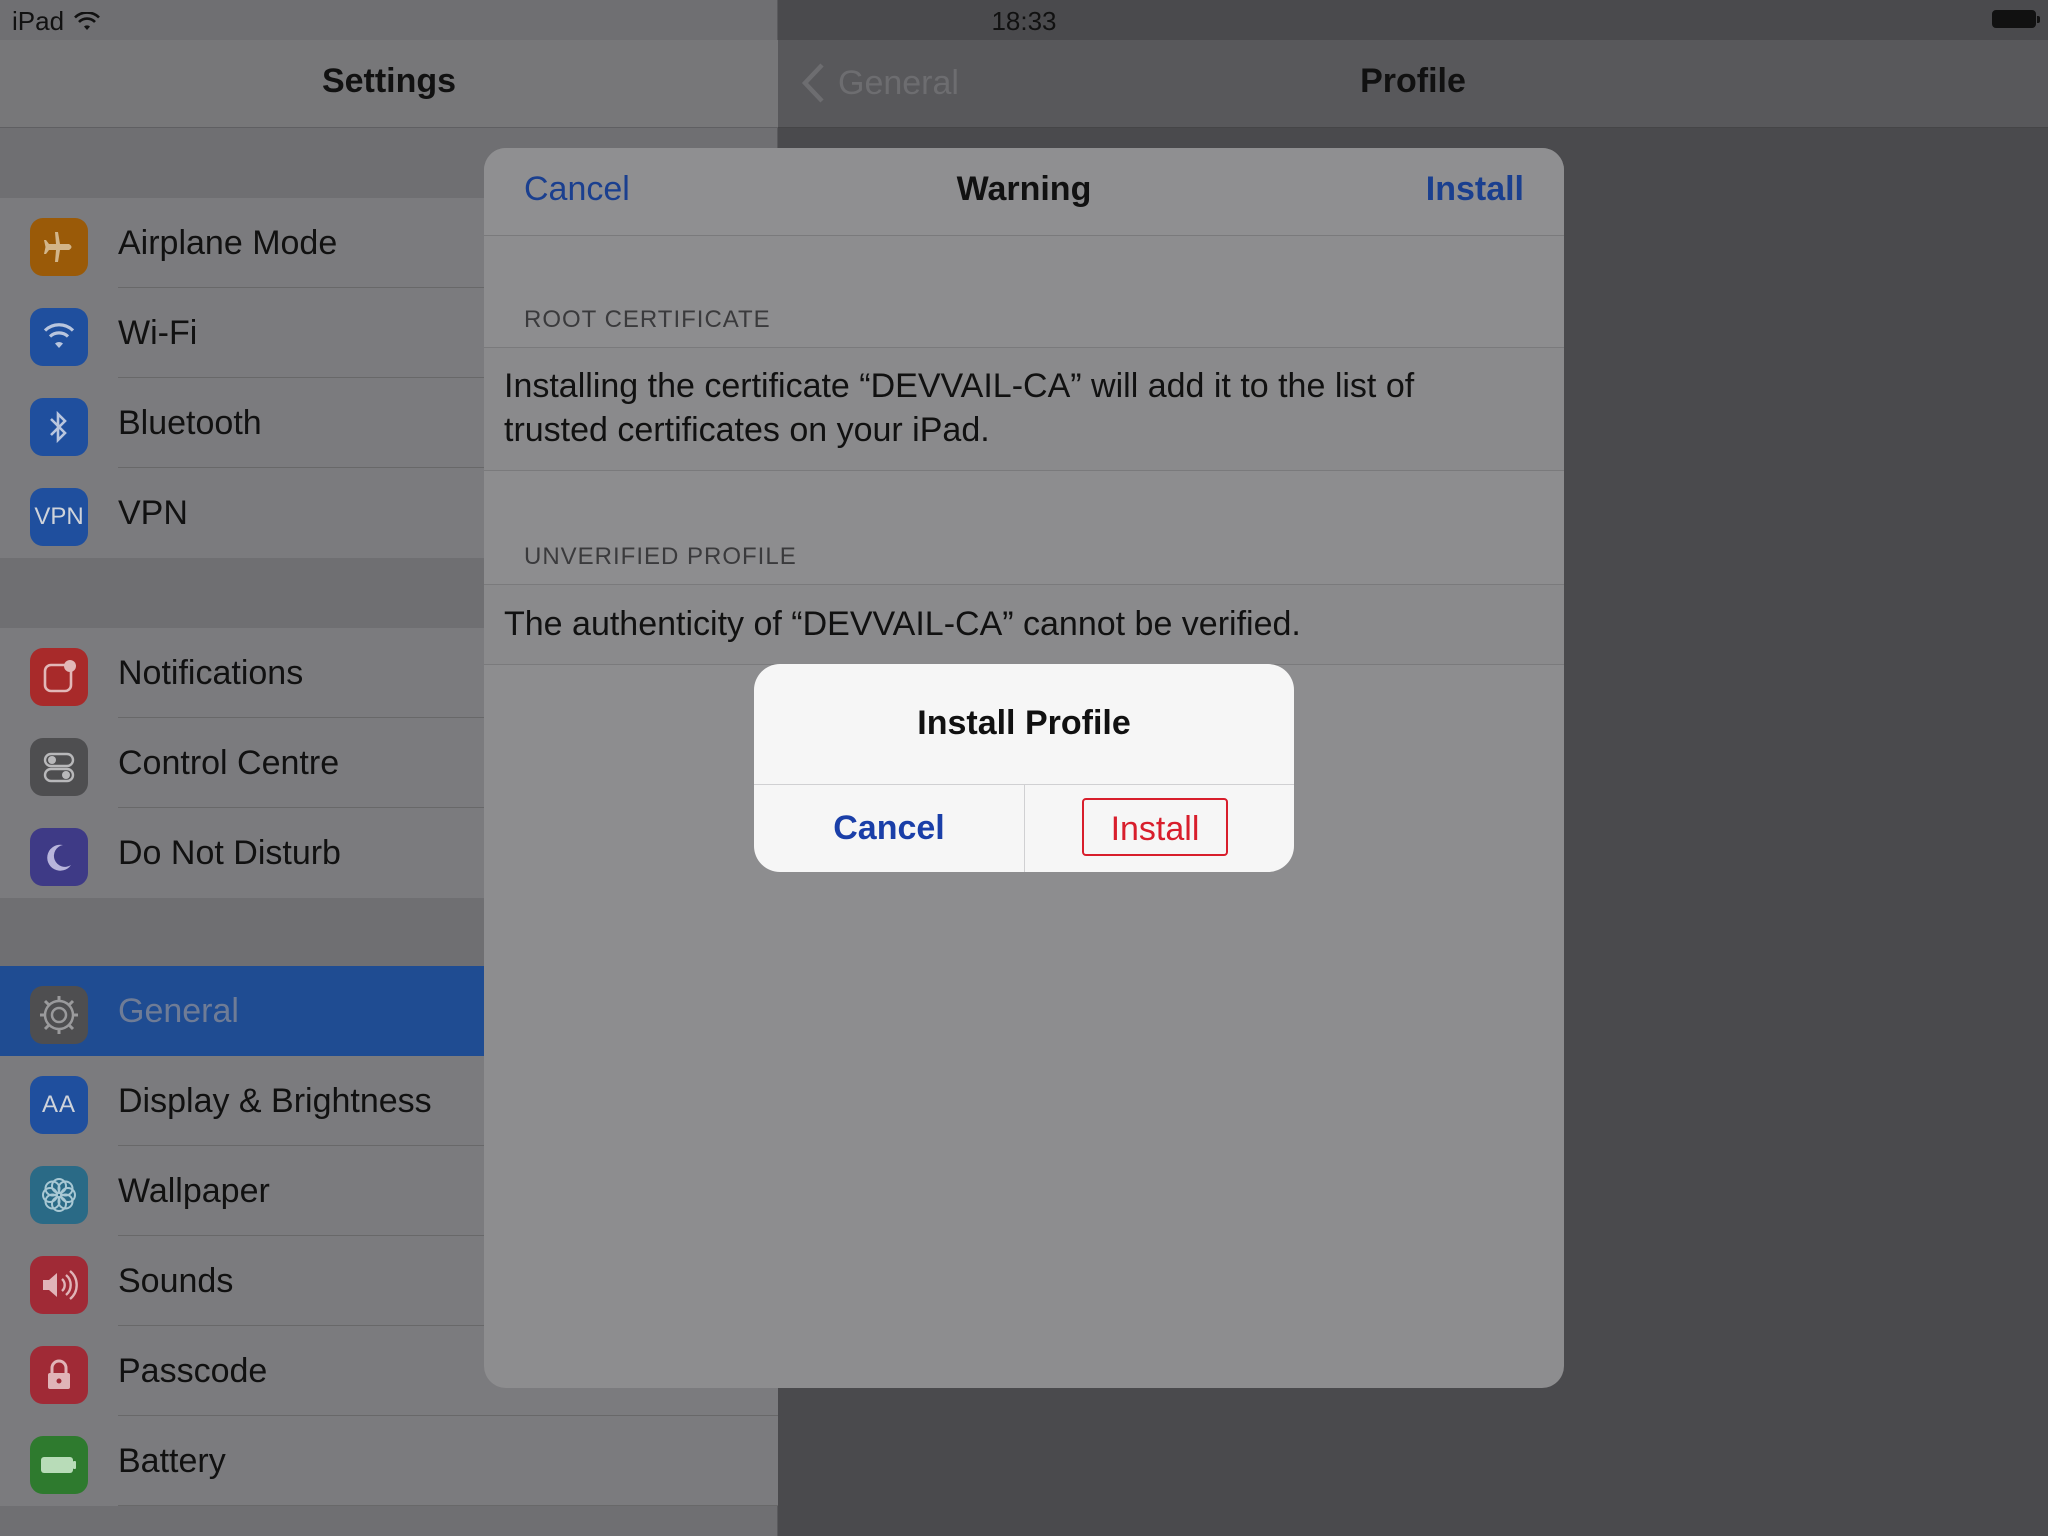 The height and width of the screenshot is (1536, 2048). Describe the element at coordinates (1024, 828) in the screenshot. I see `alert-button-divider` at that location.